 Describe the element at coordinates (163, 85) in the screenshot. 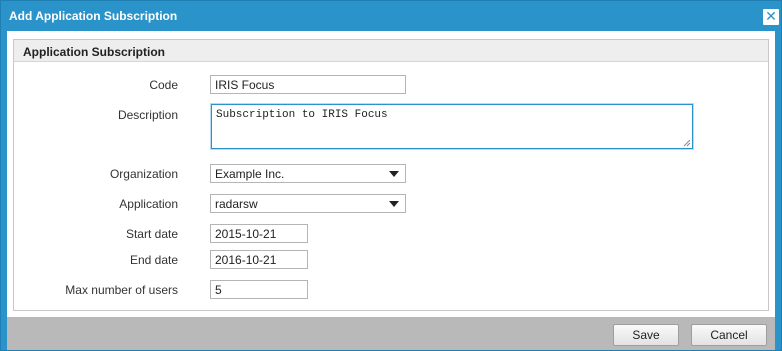

I see `code-label: Code` at that location.